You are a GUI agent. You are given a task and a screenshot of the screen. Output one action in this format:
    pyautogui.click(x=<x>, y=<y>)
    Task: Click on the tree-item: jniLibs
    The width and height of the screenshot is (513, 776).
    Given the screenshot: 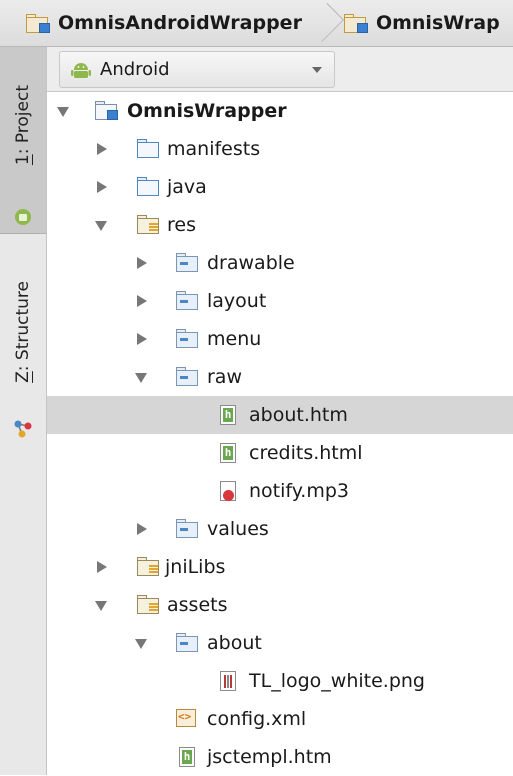 What is the action you would take?
    pyautogui.click(x=280, y=567)
    